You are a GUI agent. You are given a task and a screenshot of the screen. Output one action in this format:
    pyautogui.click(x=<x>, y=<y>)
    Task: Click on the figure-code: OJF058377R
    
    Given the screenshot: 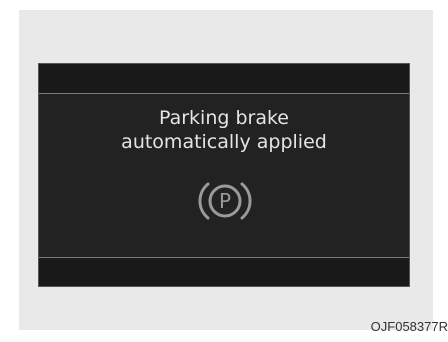 What is the action you would take?
    pyautogui.click(x=409, y=326)
    